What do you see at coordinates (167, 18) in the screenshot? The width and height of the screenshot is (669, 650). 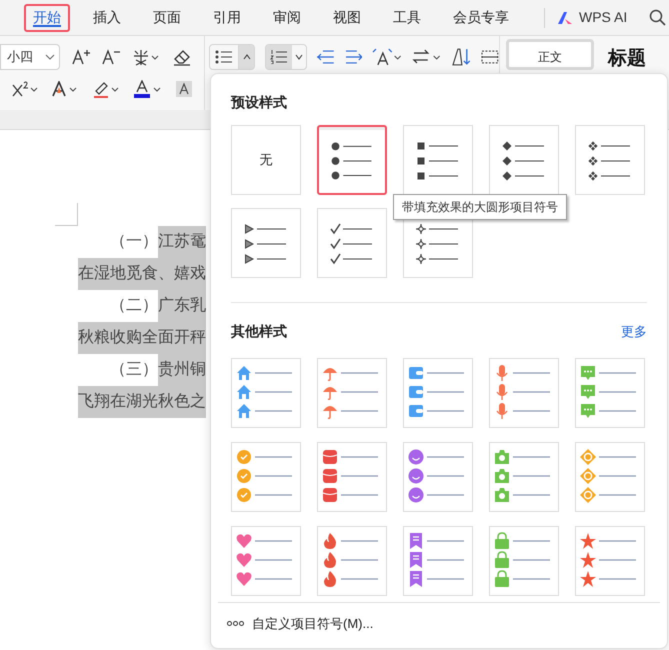 I see `ribbon-tab: 页面` at bounding box center [167, 18].